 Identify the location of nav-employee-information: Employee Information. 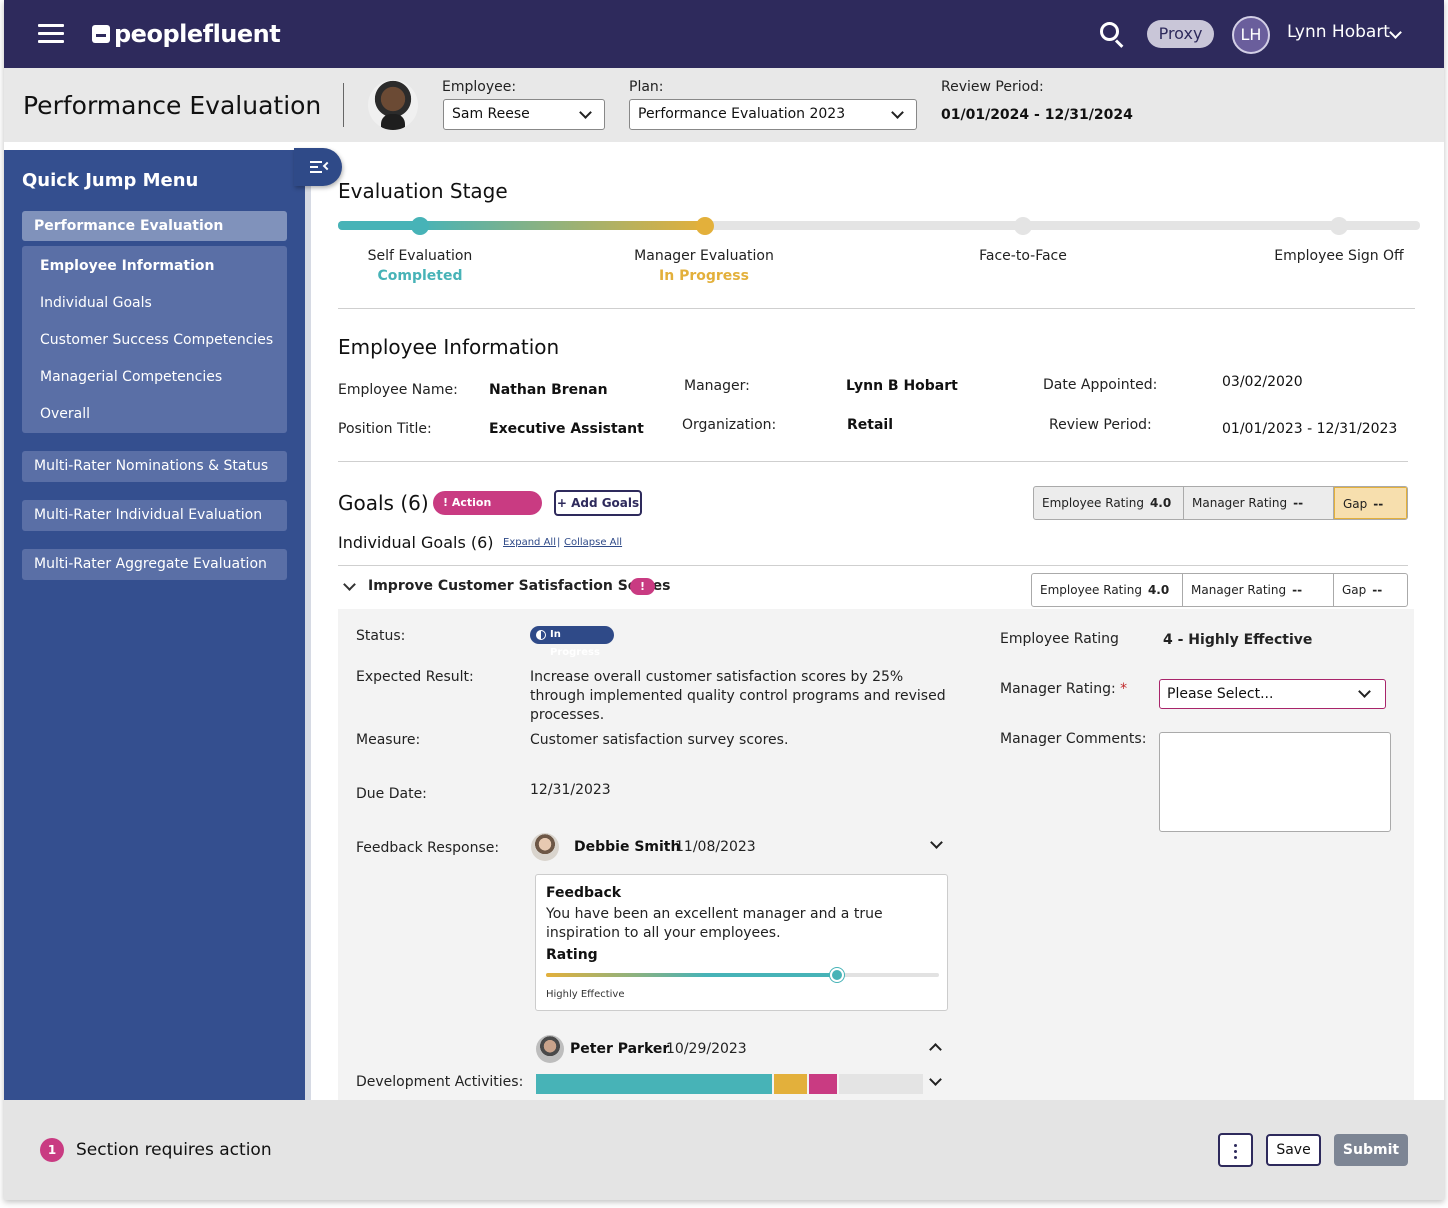
(127, 266).